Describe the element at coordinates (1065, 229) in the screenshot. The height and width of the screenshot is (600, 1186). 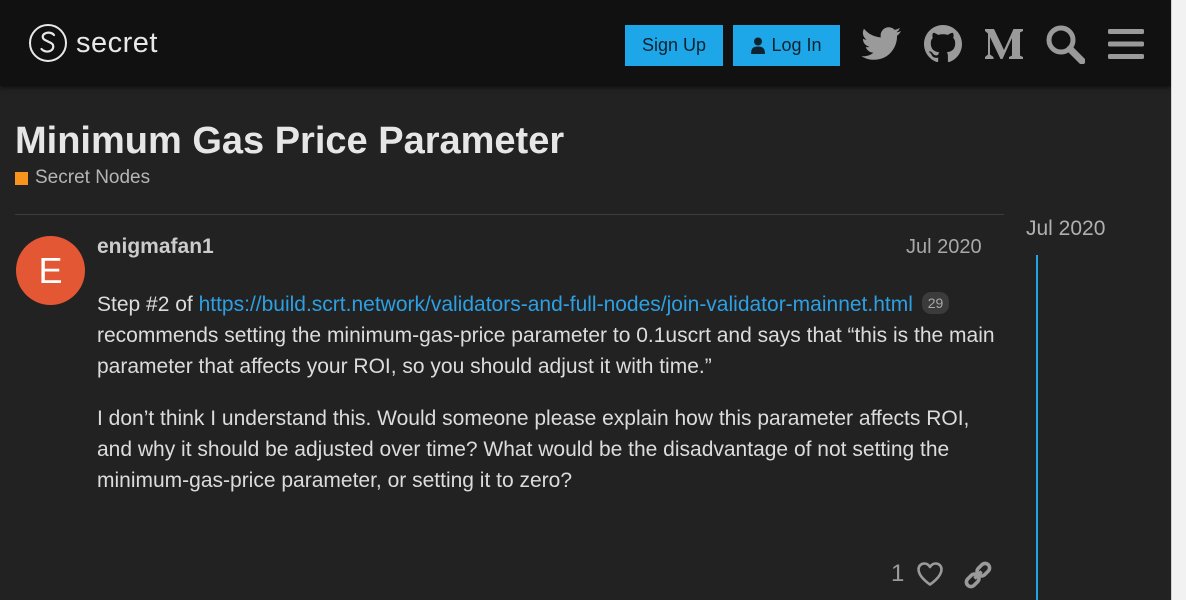
I see `timeline-date: Jul 2020` at that location.